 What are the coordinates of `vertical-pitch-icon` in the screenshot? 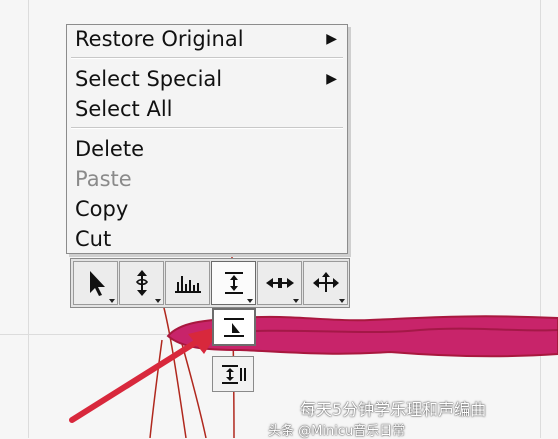 It's located at (141, 283).